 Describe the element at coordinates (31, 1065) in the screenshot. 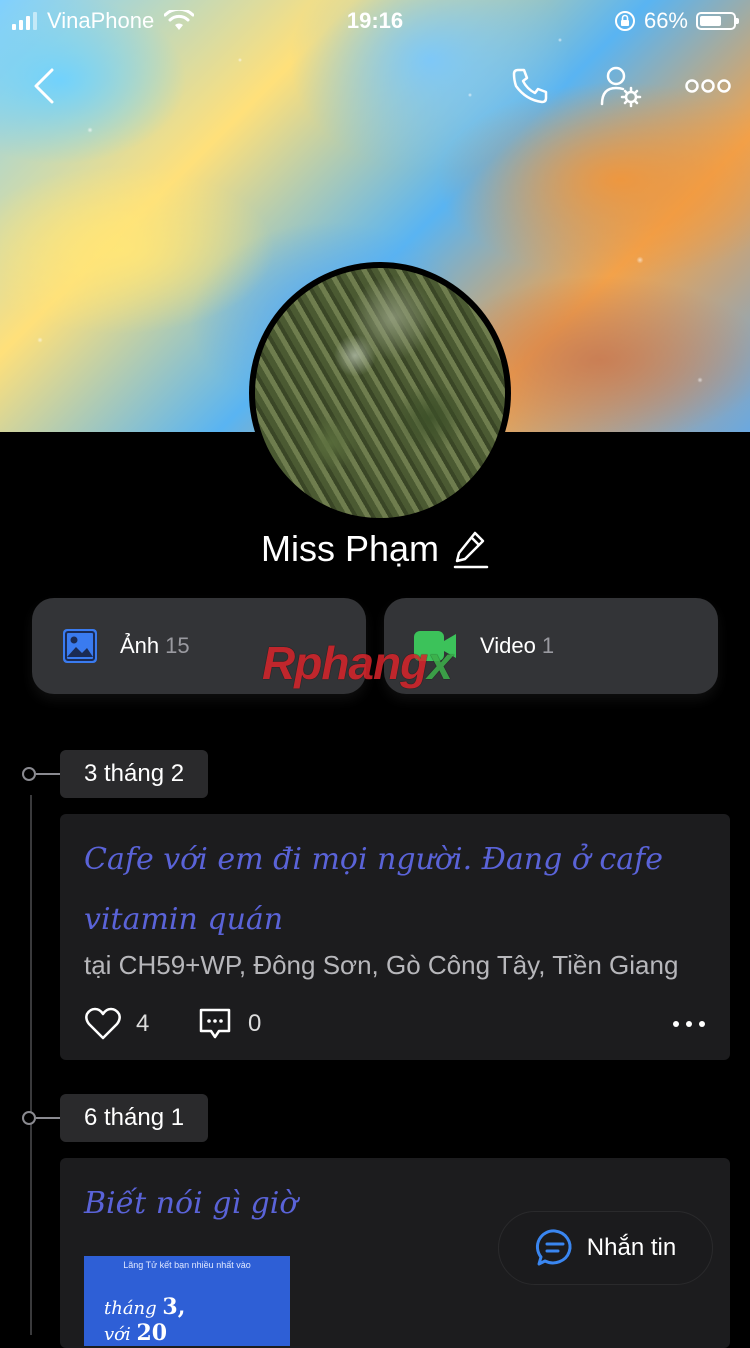

I see `timeline-line` at that location.